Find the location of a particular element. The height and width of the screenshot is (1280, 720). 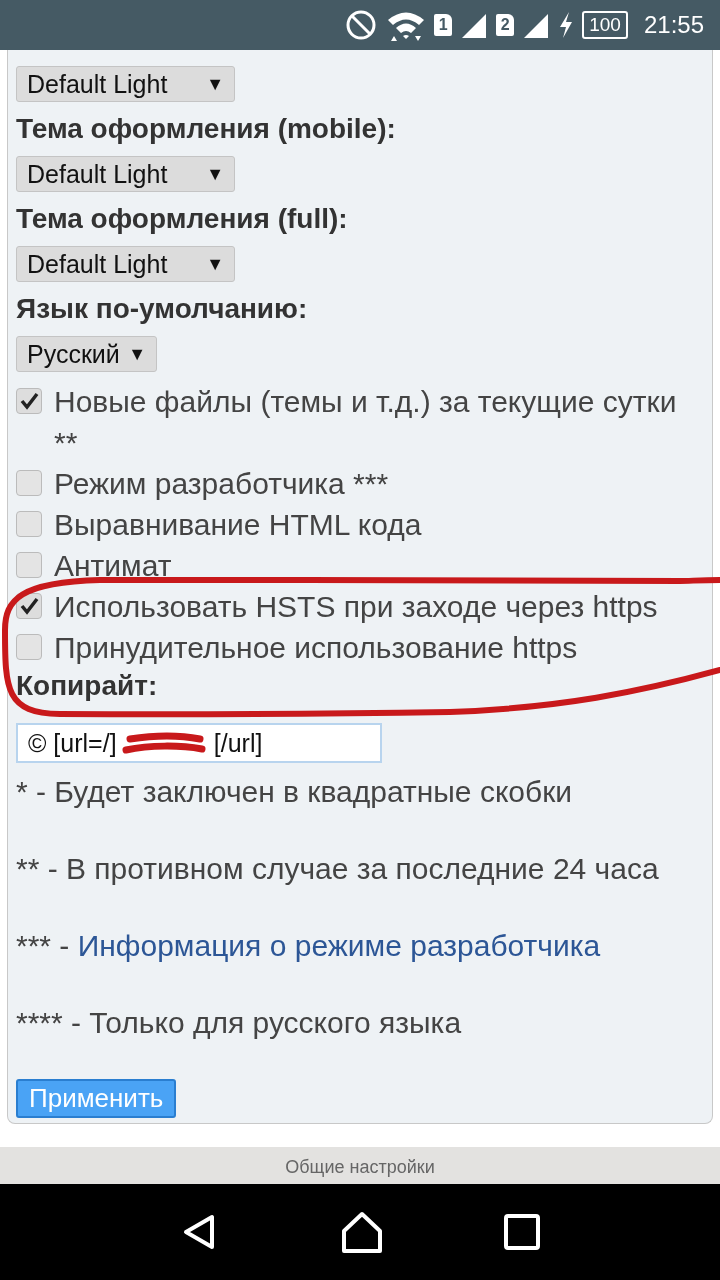

copyright-field: © [url=/] [/url] is located at coordinates (199, 743).